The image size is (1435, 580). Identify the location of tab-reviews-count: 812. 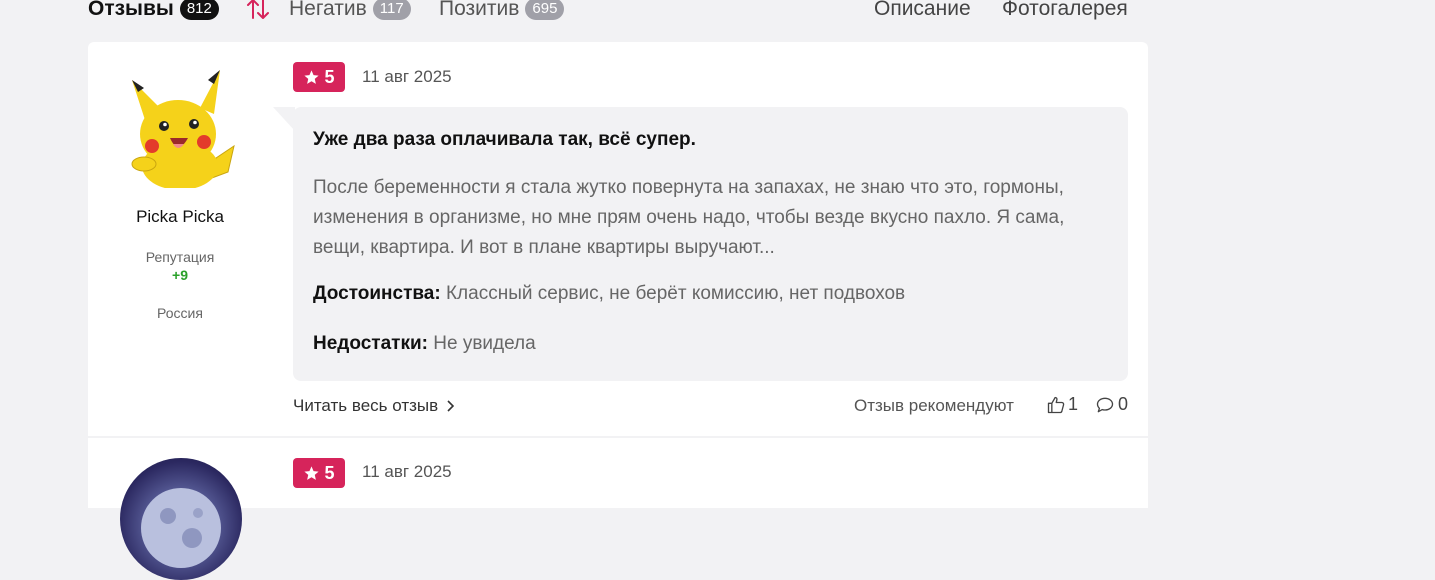
(199, 10).